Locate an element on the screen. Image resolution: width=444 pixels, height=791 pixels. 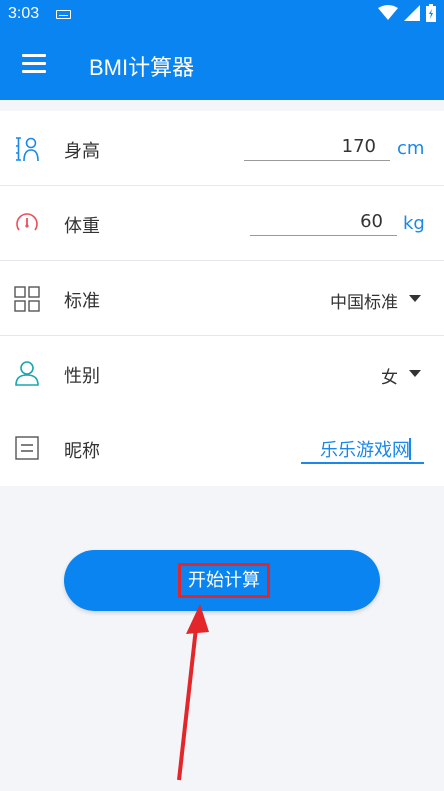
status-icons is located at coordinates (407, 13).